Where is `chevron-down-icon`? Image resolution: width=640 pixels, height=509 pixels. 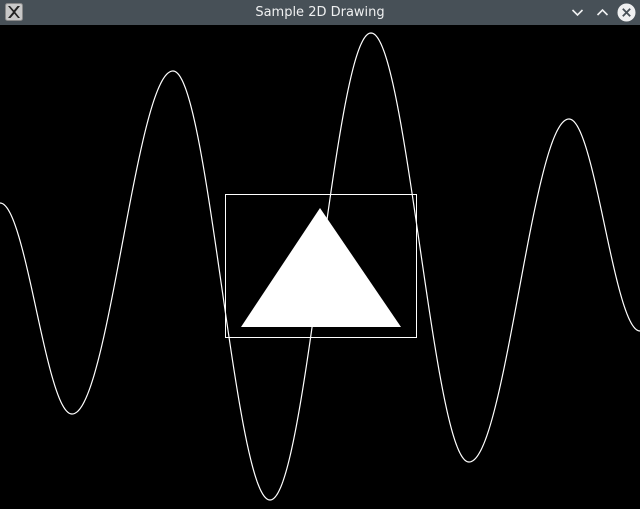 chevron-down-icon is located at coordinates (577, 13).